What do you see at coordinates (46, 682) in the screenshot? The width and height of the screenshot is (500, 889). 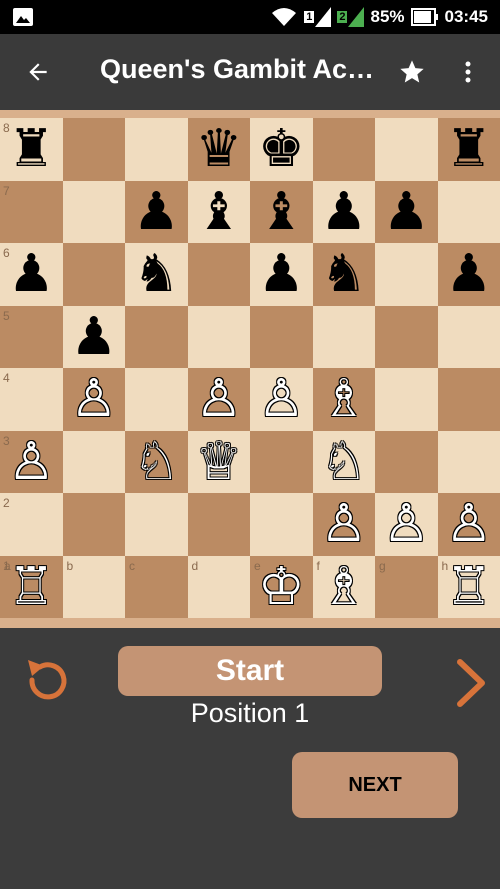 I see `undo-button` at bounding box center [46, 682].